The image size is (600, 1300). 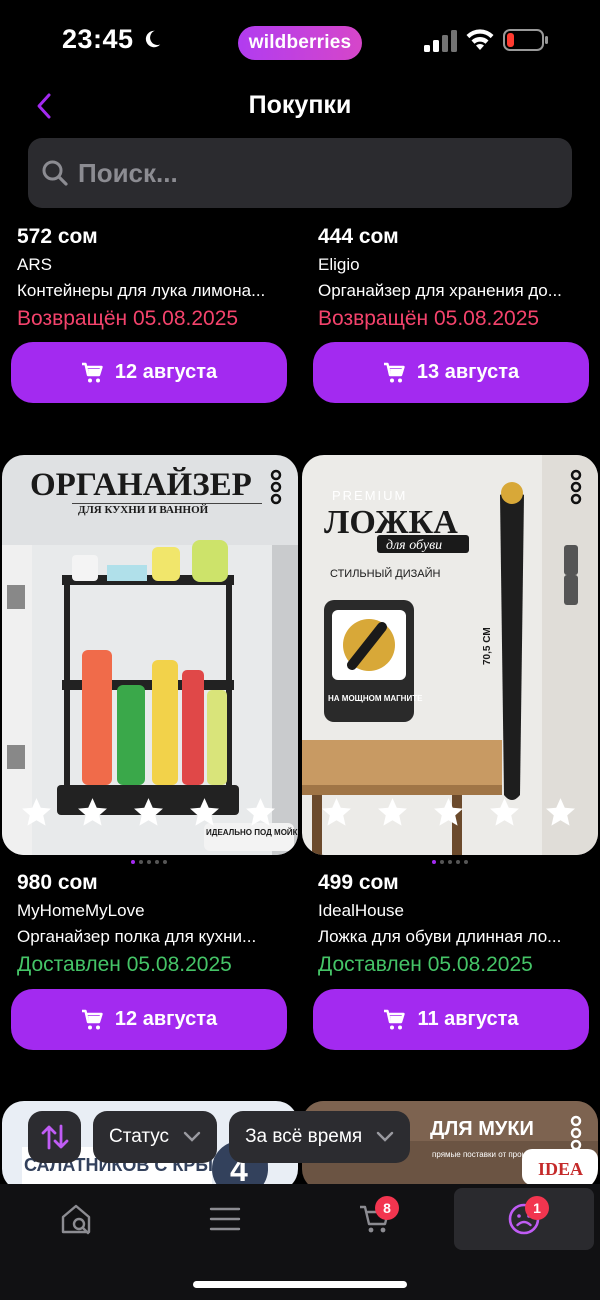 I want to click on add-to-cart-button: 11 августа, so click(x=451, y=1019).